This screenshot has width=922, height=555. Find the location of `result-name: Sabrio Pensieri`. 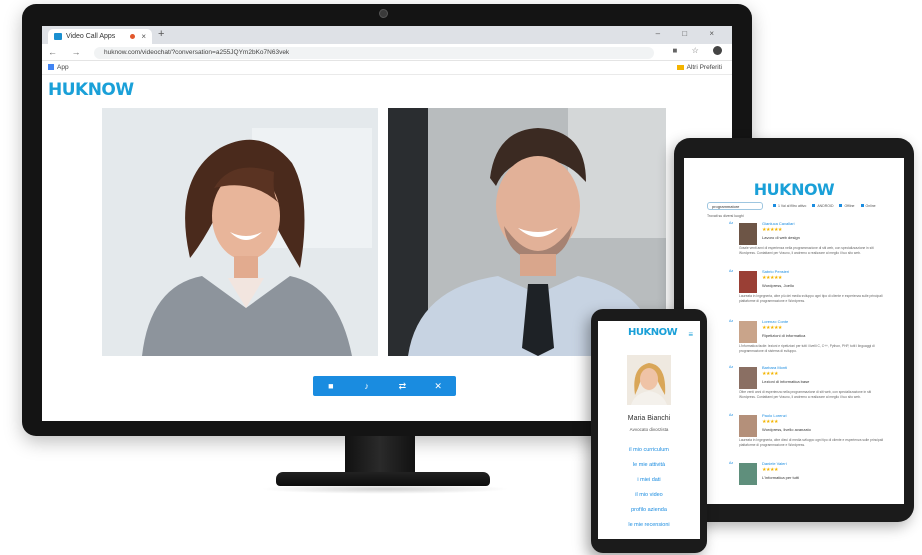

result-name: Sabrio Pensieri is located at coordinates (775, 271).